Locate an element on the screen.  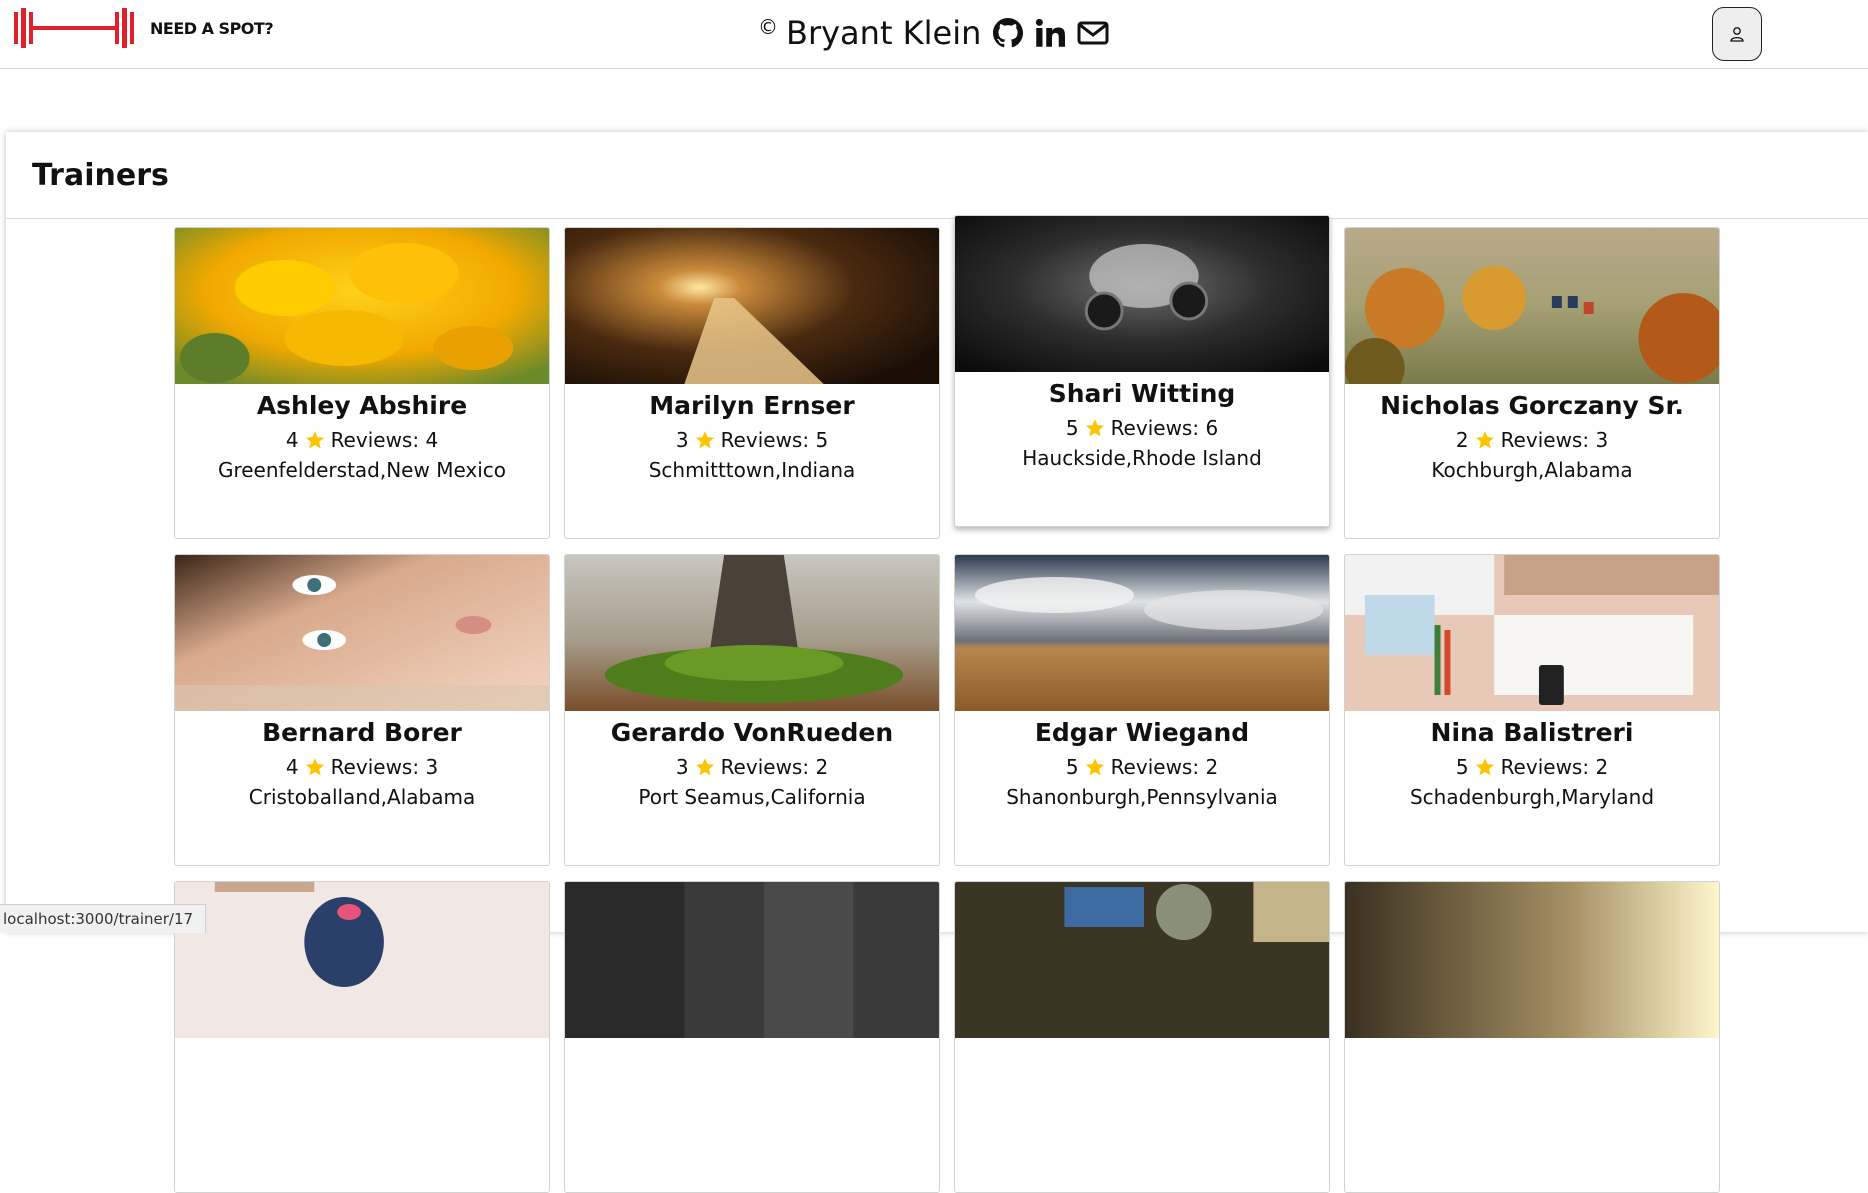
trainer-location: Kochburgh,Alabama is located at coordinates (1532, 470).